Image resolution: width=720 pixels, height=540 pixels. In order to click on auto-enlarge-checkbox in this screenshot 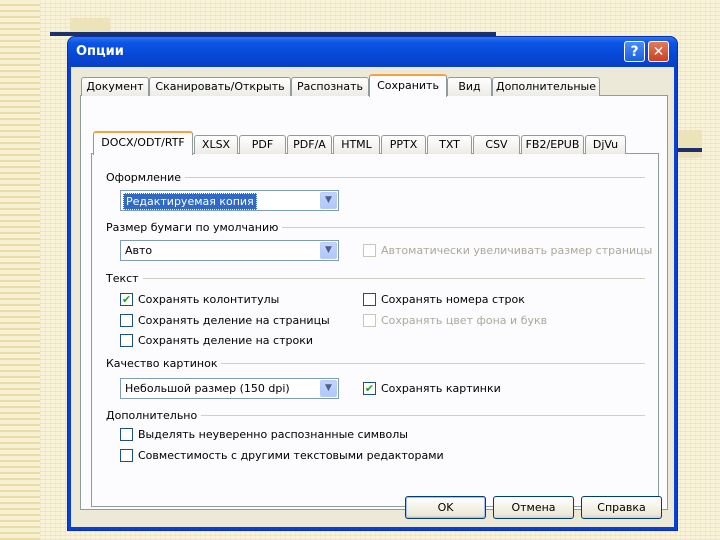, I will do `click(369, 250)`.